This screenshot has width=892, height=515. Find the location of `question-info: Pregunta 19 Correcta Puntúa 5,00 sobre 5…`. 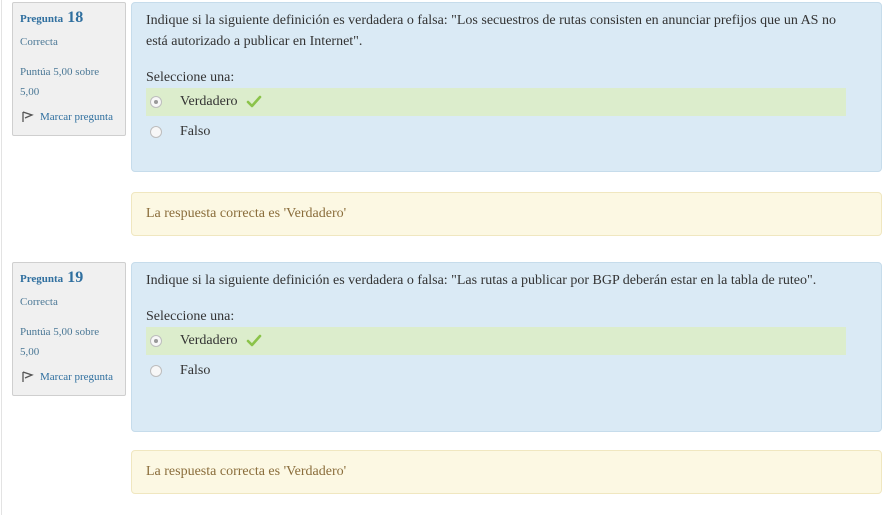

question-info: Pregunta 19 Correcta Puntúa 5,00 sobre 5… is located at coordinates (69, 329).